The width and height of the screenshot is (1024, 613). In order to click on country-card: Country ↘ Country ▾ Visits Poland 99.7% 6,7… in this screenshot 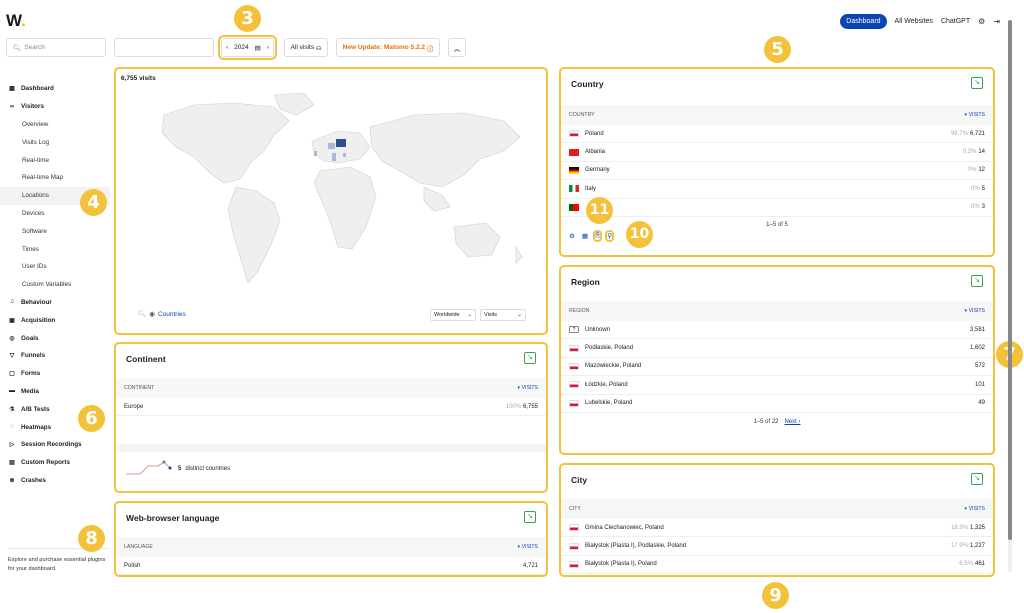, I will do `click(777, 162)`.